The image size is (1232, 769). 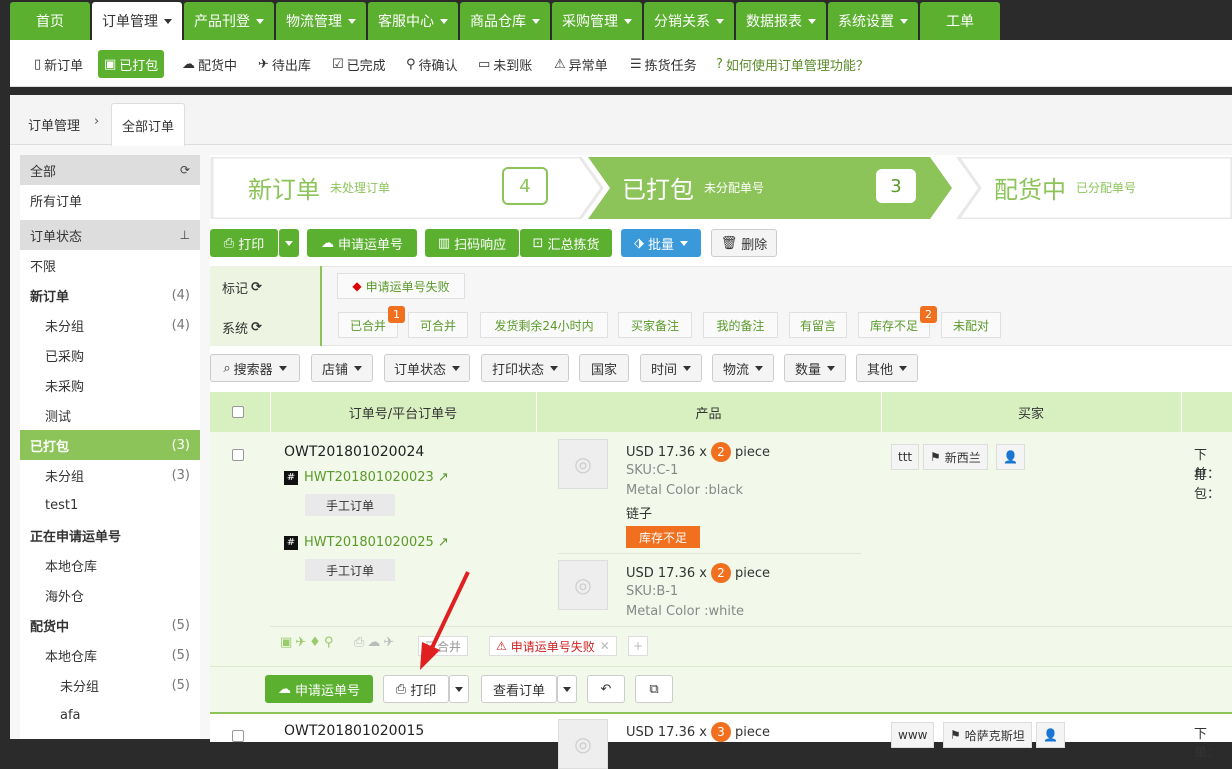 I want to click on view-order-button: 查看订单, so click(x=519, y=689).